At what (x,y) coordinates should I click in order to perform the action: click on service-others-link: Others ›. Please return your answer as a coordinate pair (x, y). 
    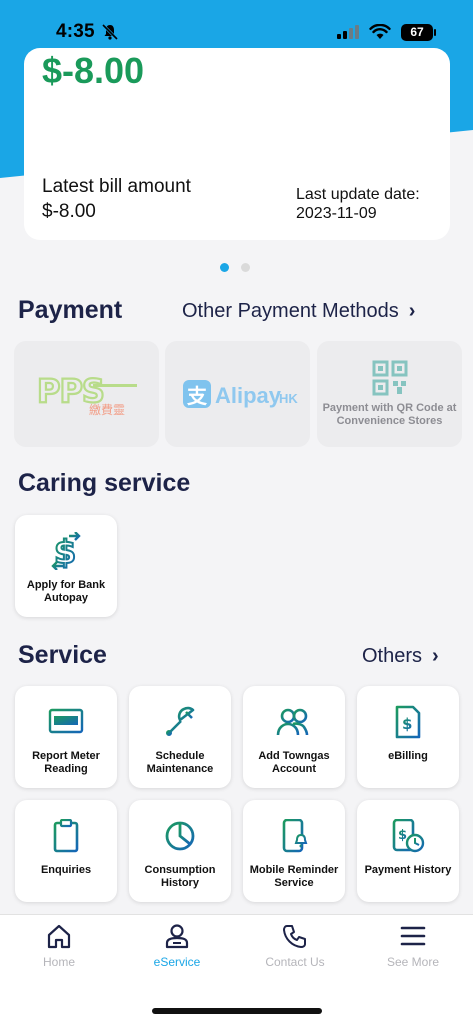
    Looking at the image, I should click on (400, 656).